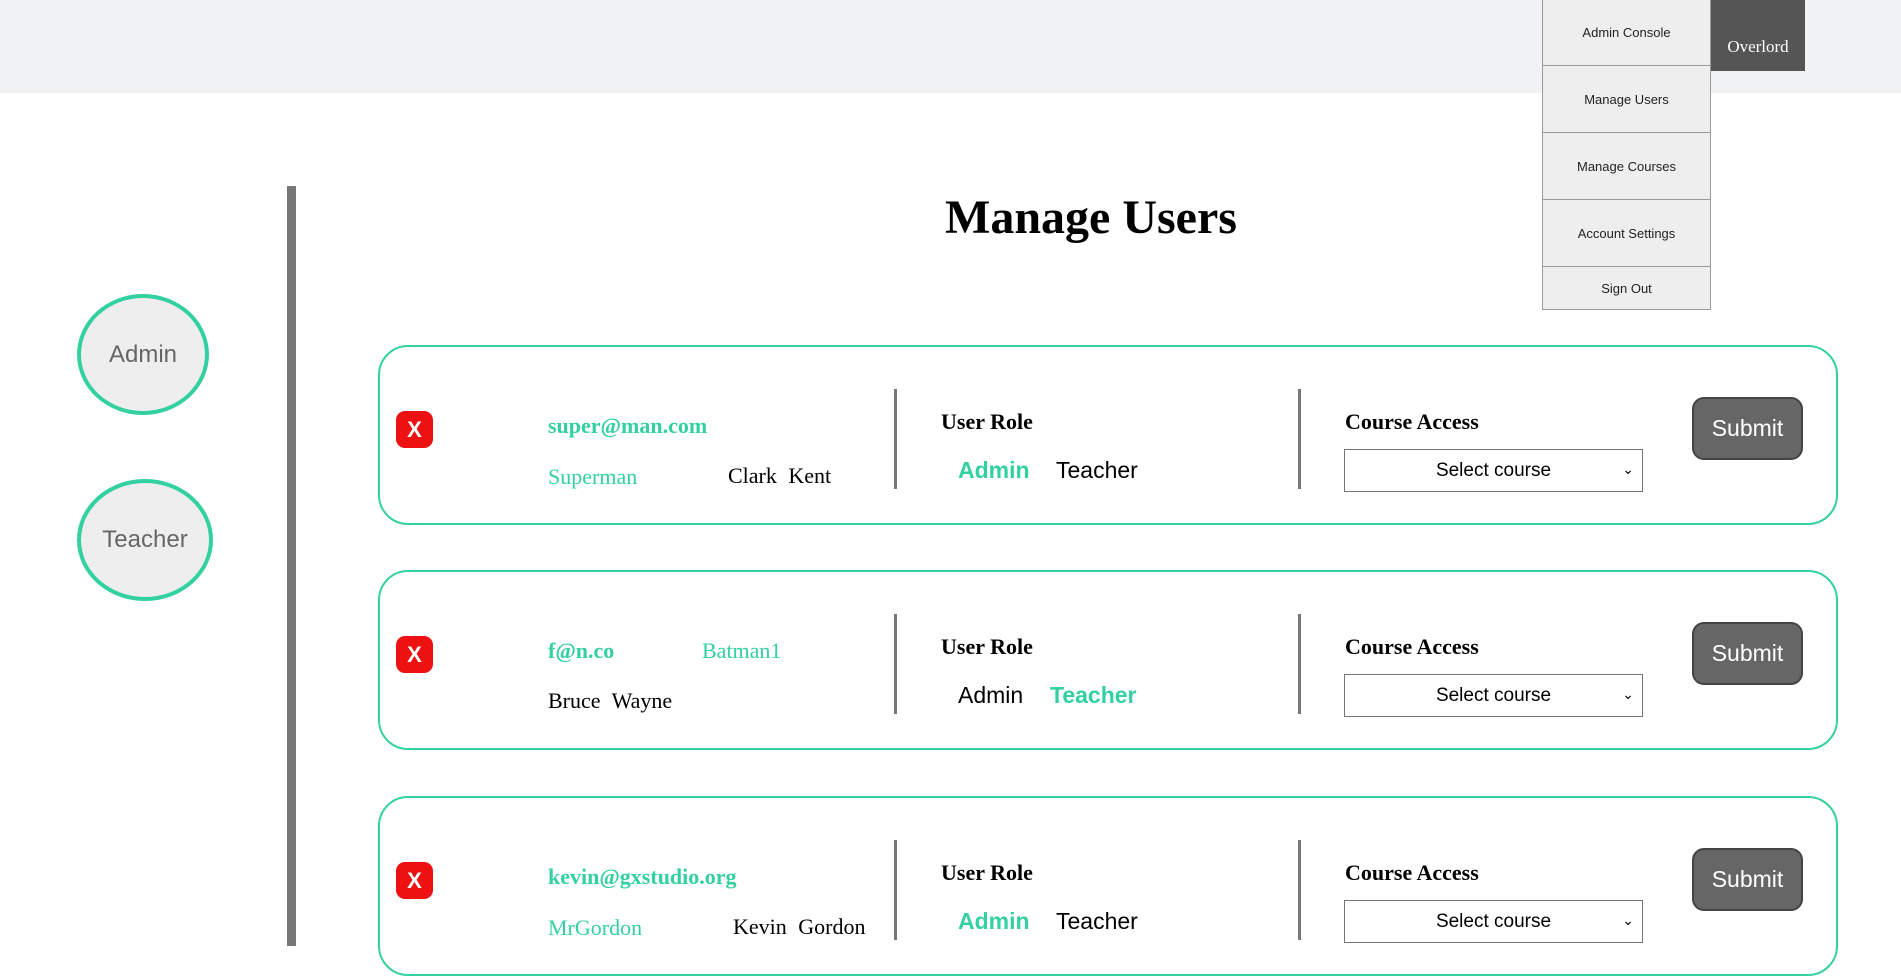 Image resolution: width=1901 pixels, height=976 pixels. Describe the element at coordinates (1091, 217) in the screenshot. I see `page-title: Manage Users` at that location.